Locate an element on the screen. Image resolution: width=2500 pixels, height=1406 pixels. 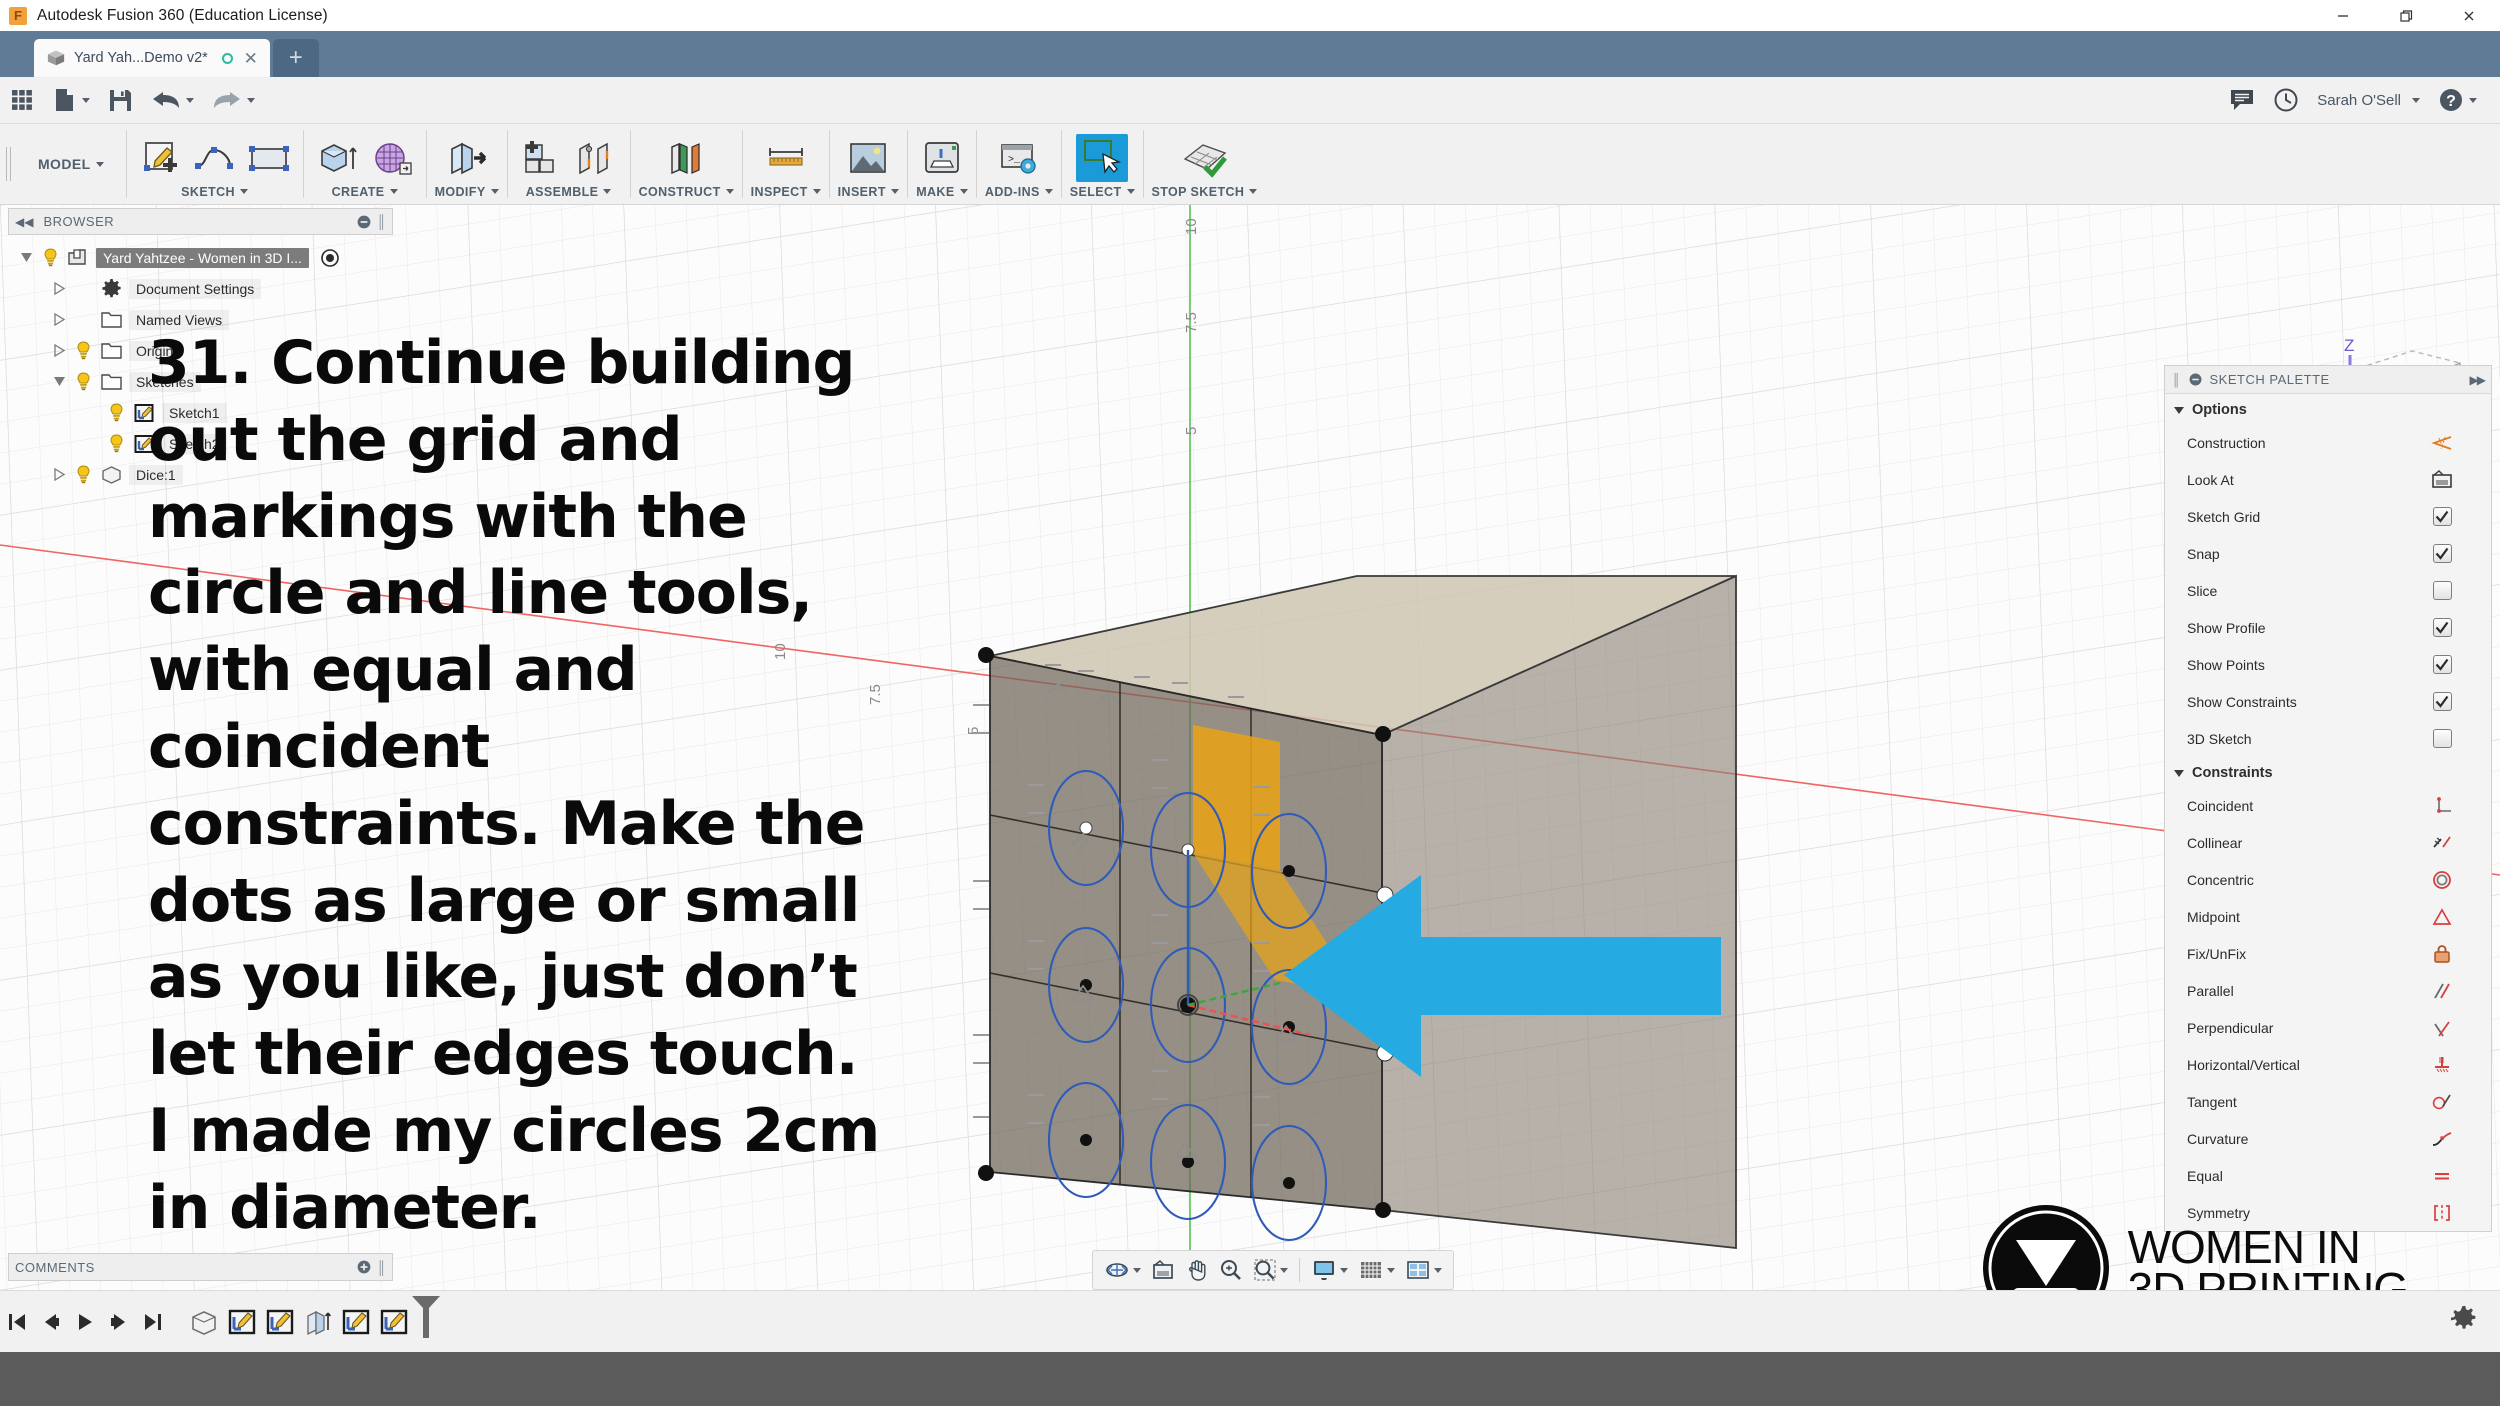
redo-caret-icon is located at coordinates (251, 100).